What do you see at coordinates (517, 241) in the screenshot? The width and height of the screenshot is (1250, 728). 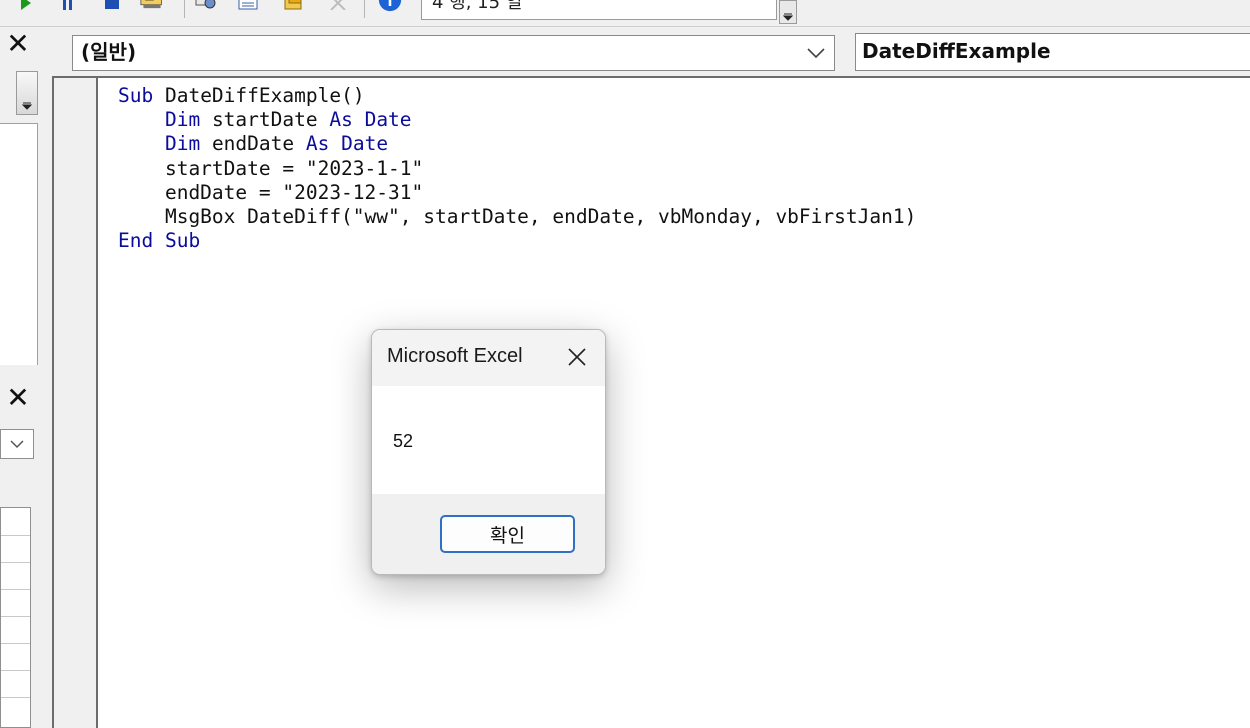 I see `code-line: End Sub` at bounding box center [517, 241].